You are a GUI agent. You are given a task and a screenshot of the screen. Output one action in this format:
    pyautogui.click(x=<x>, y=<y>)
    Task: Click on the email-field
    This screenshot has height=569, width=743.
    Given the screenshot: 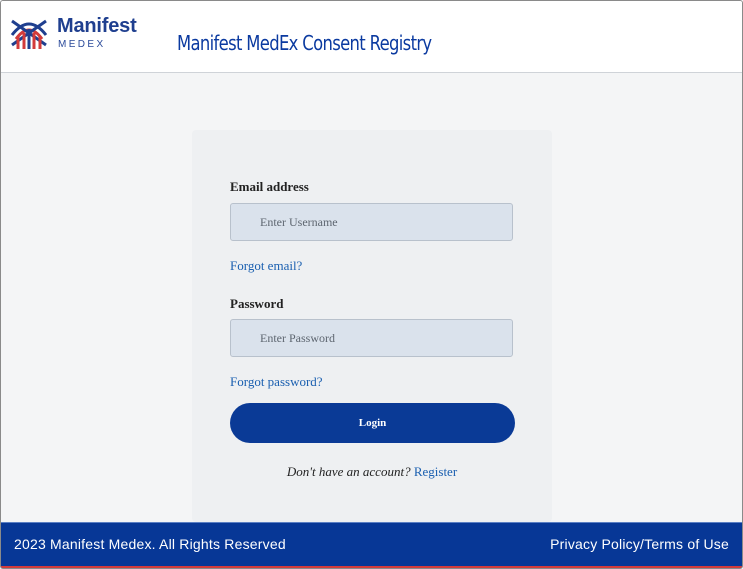 What is the action you would take?
    pyautogui.click(x=371, y=222)
    